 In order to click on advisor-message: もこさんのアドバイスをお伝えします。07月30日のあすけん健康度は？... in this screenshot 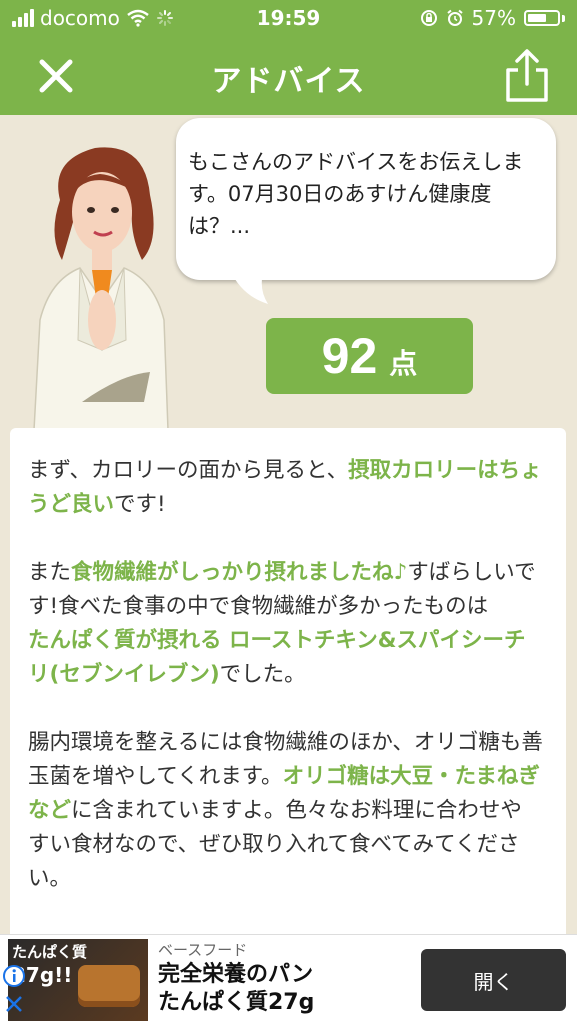, I will do `click(356, 194)`.